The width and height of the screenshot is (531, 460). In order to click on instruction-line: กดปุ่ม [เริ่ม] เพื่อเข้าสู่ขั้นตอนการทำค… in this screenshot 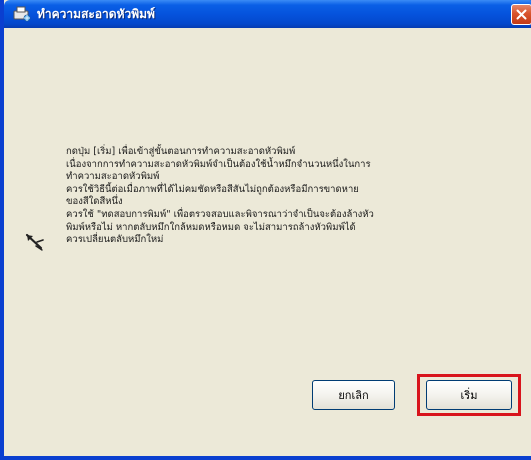, I will do `click(181, 151)`.